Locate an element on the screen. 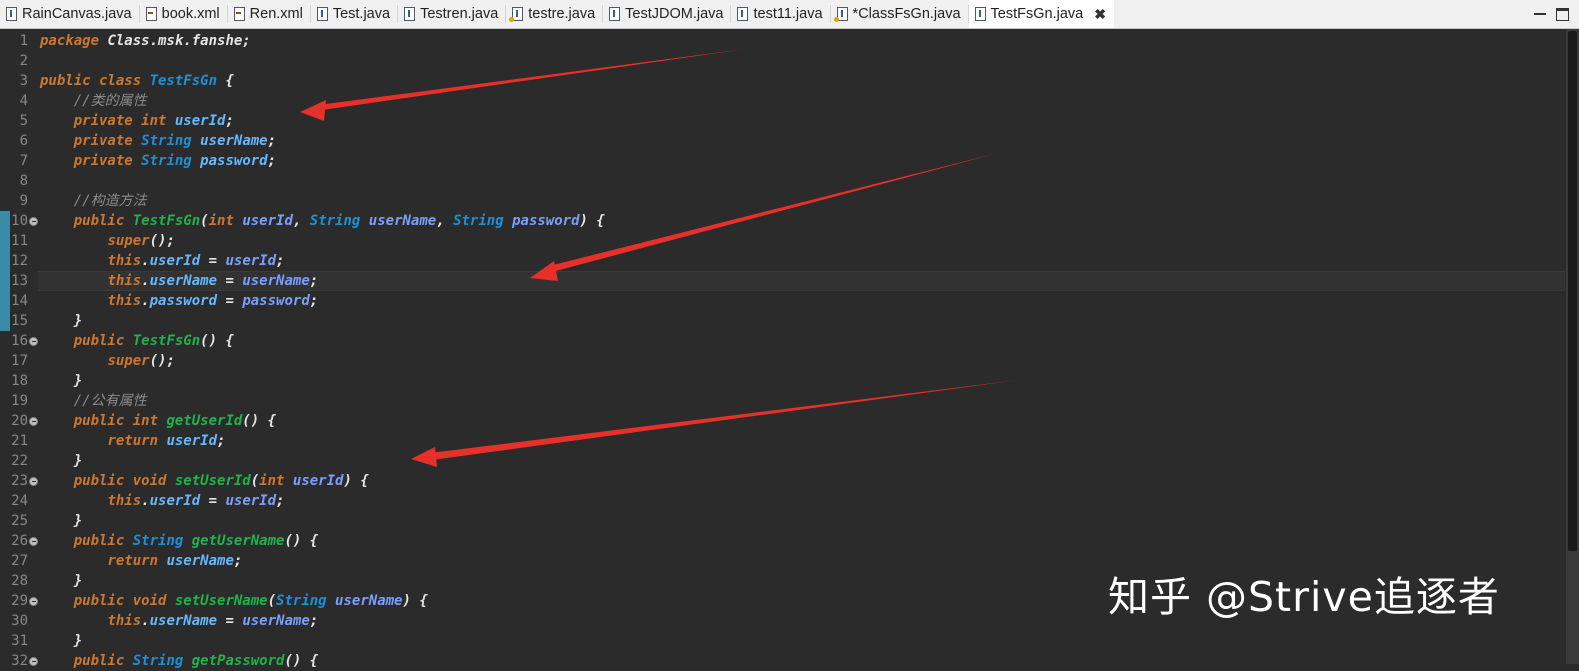  code-line: public String getPassword() { is located at coordinates (179, 661).